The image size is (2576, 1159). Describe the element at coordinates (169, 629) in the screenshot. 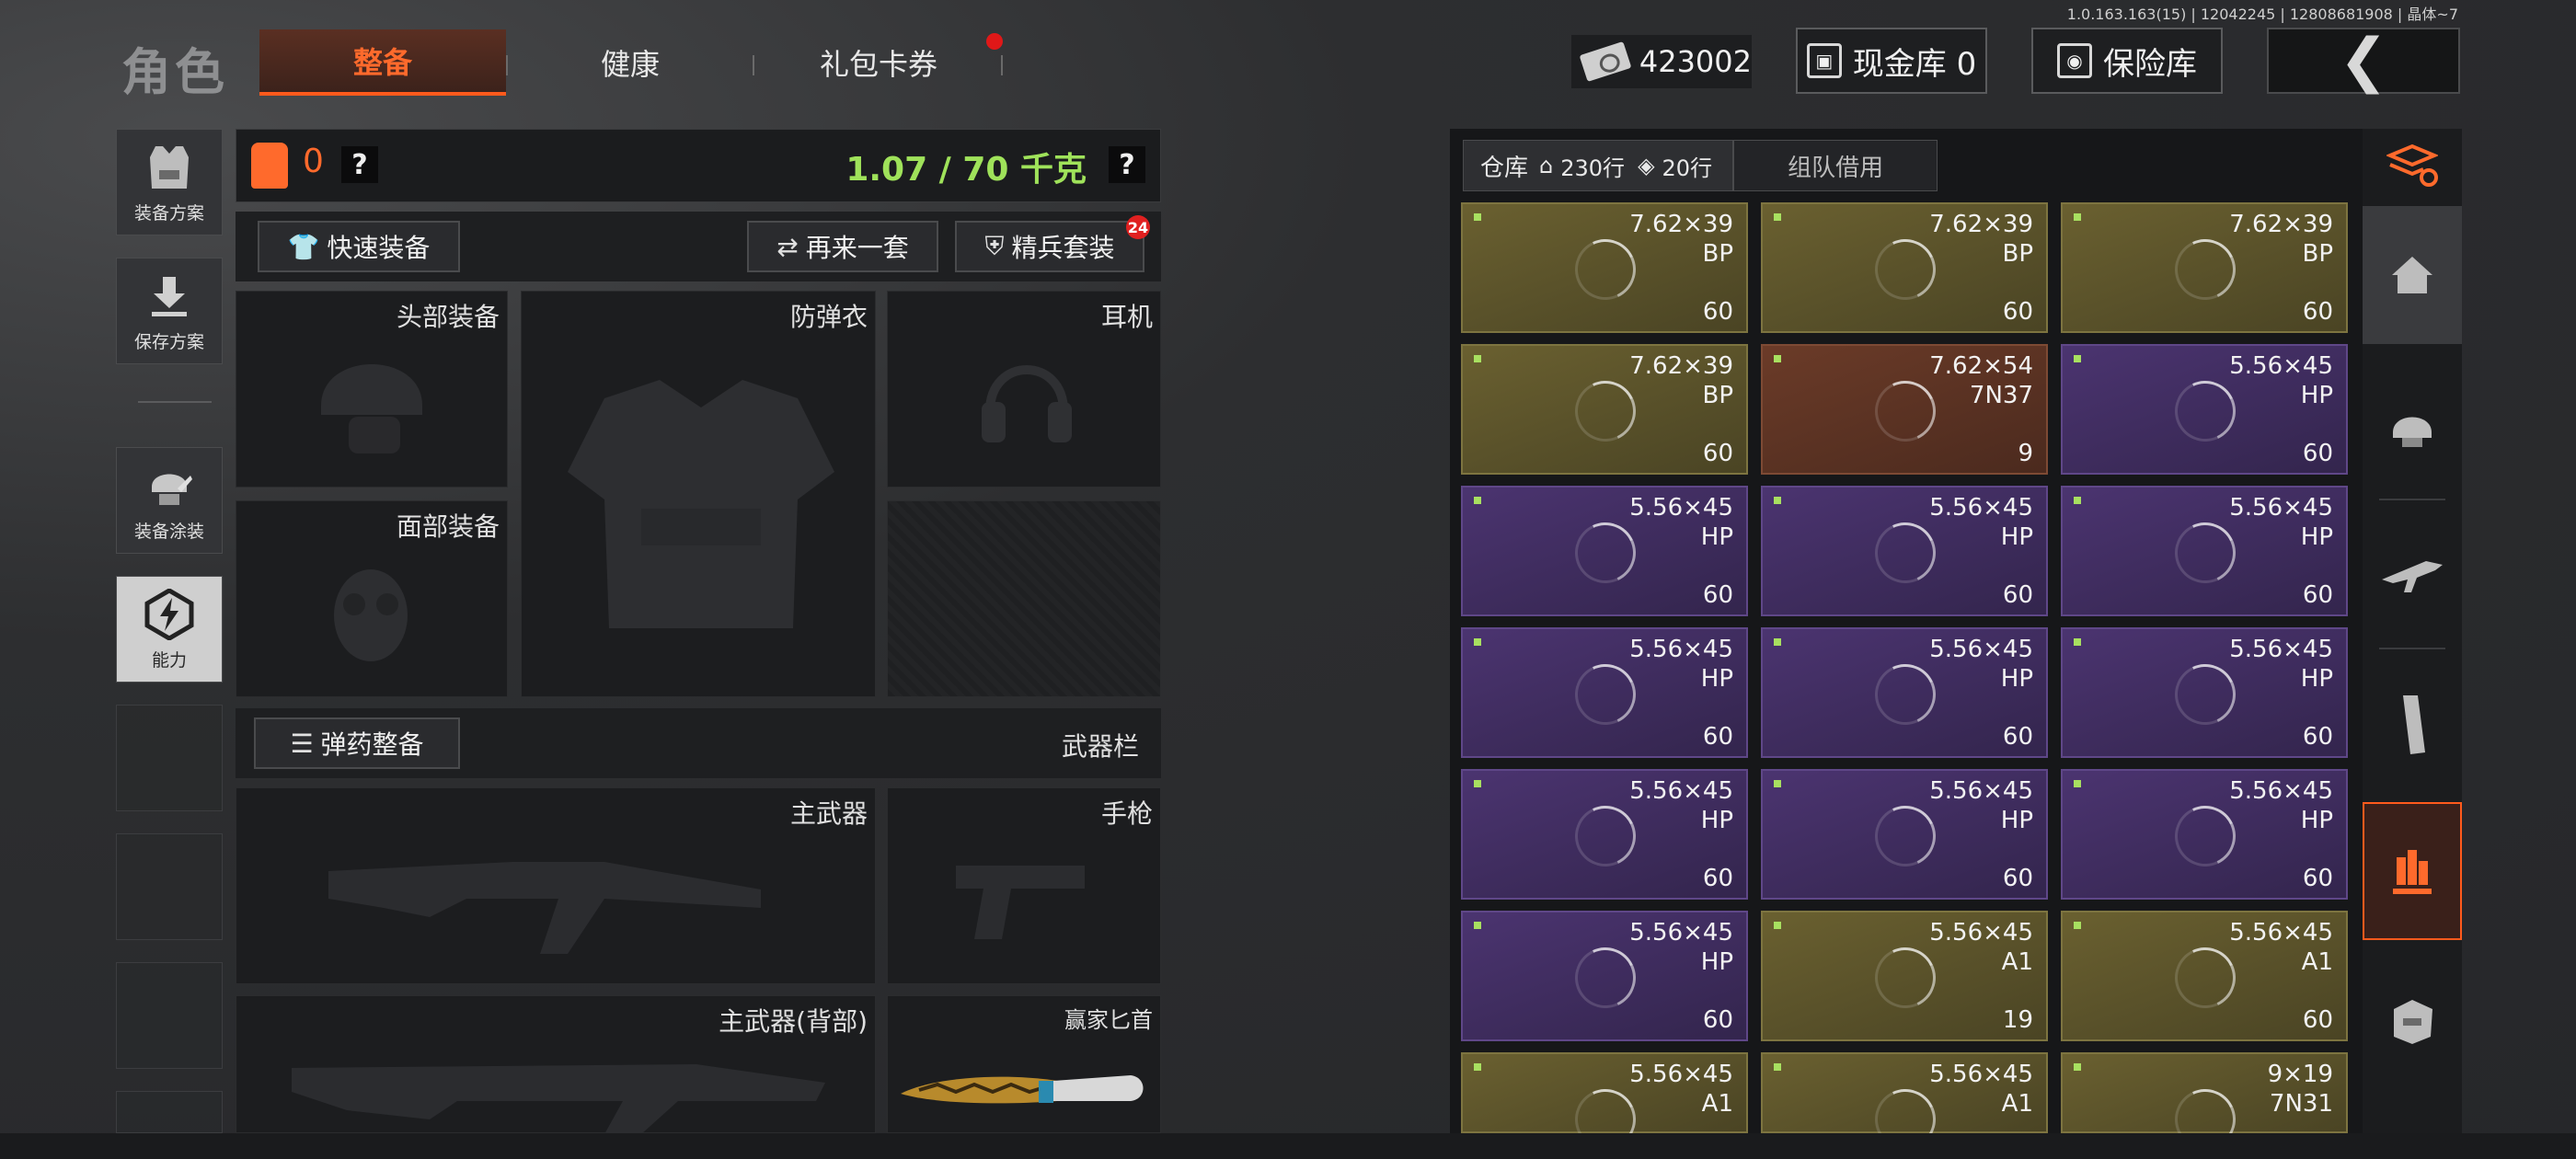

I see `sidebar-item-ability: 能力` at that location.